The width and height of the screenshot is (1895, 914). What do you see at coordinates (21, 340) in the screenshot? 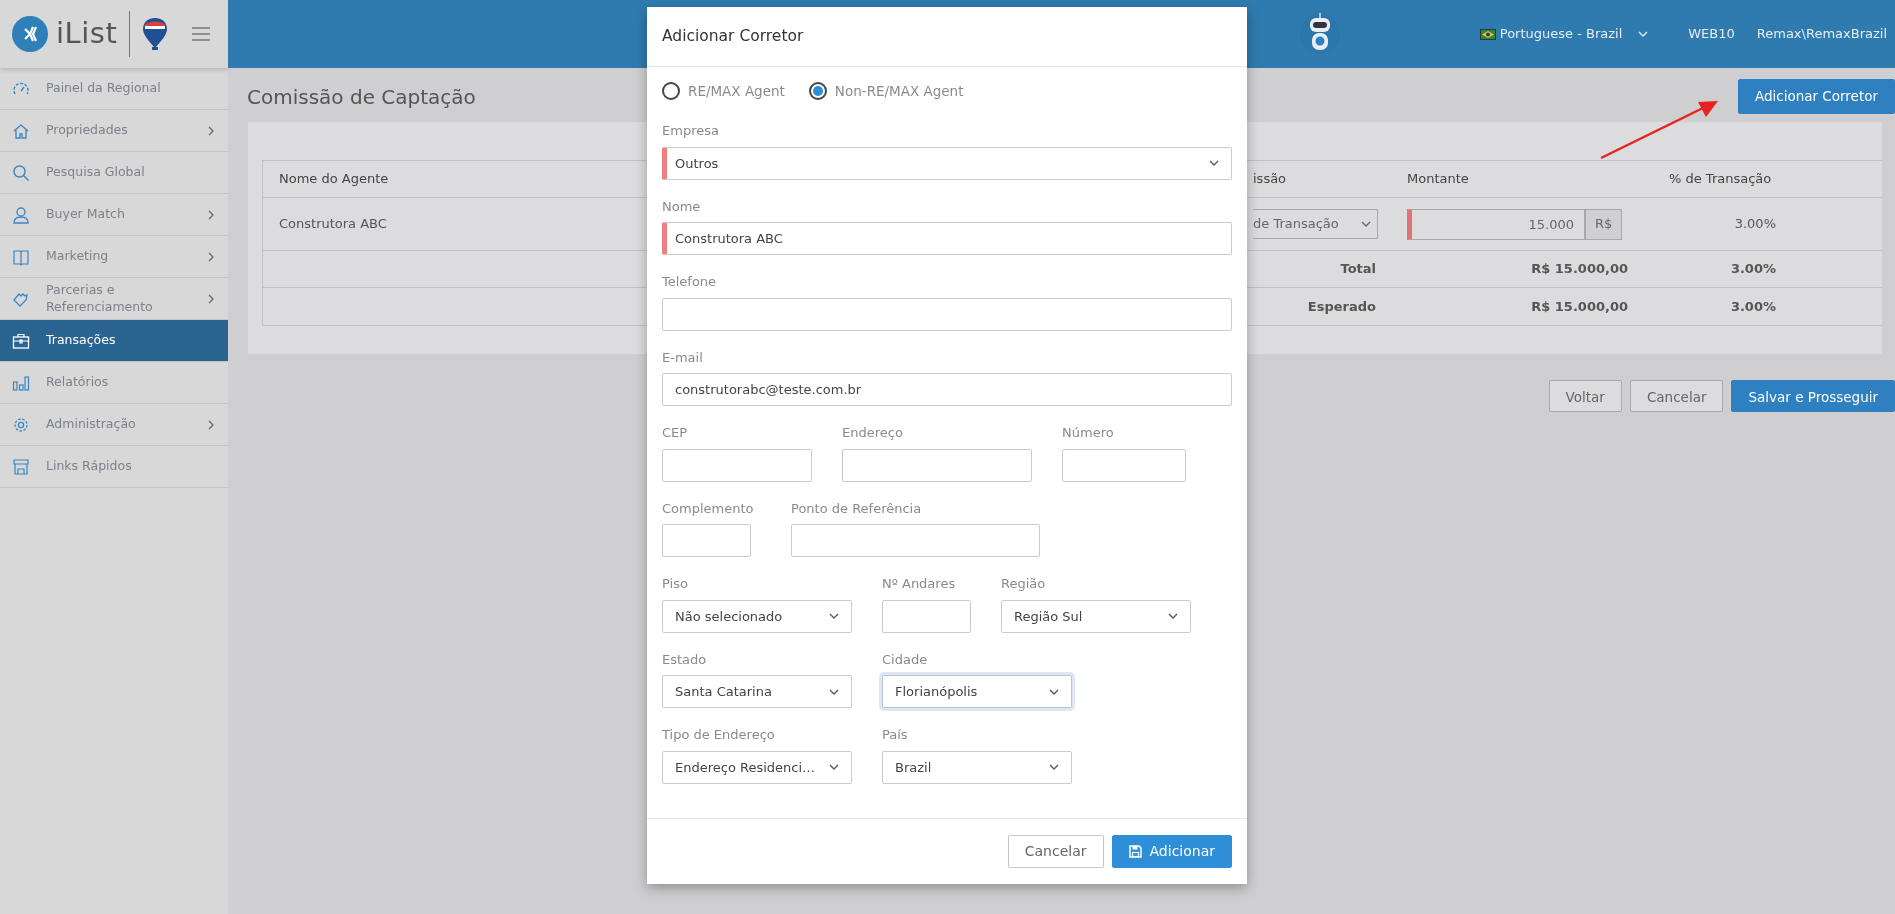
I see `briefcase-icon` at bounding box center [21, 340].